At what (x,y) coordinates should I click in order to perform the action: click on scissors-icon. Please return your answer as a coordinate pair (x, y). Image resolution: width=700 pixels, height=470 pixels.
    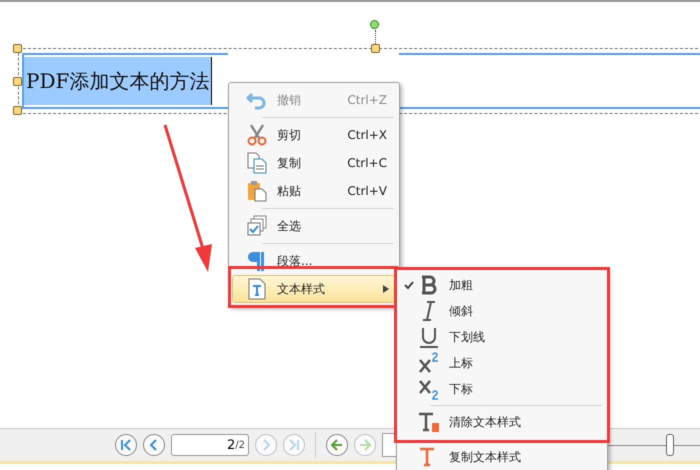
    Looking at the image, I should click on (257, 135).